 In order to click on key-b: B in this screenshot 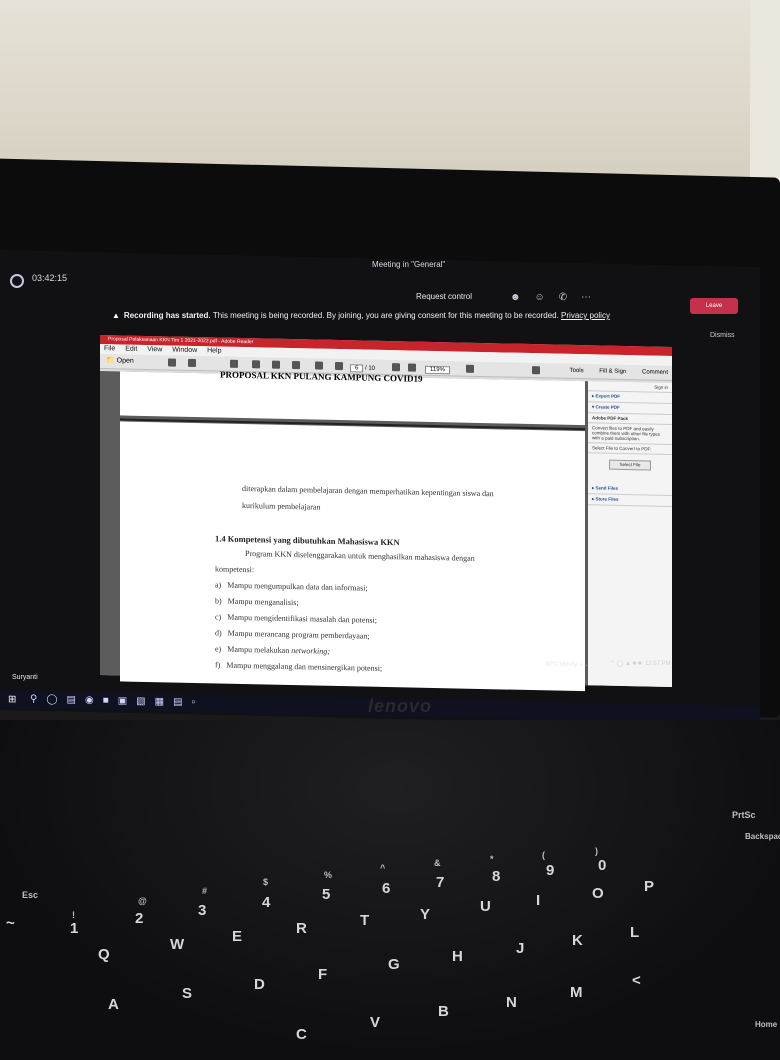, I will do `click(443, 1011)`.